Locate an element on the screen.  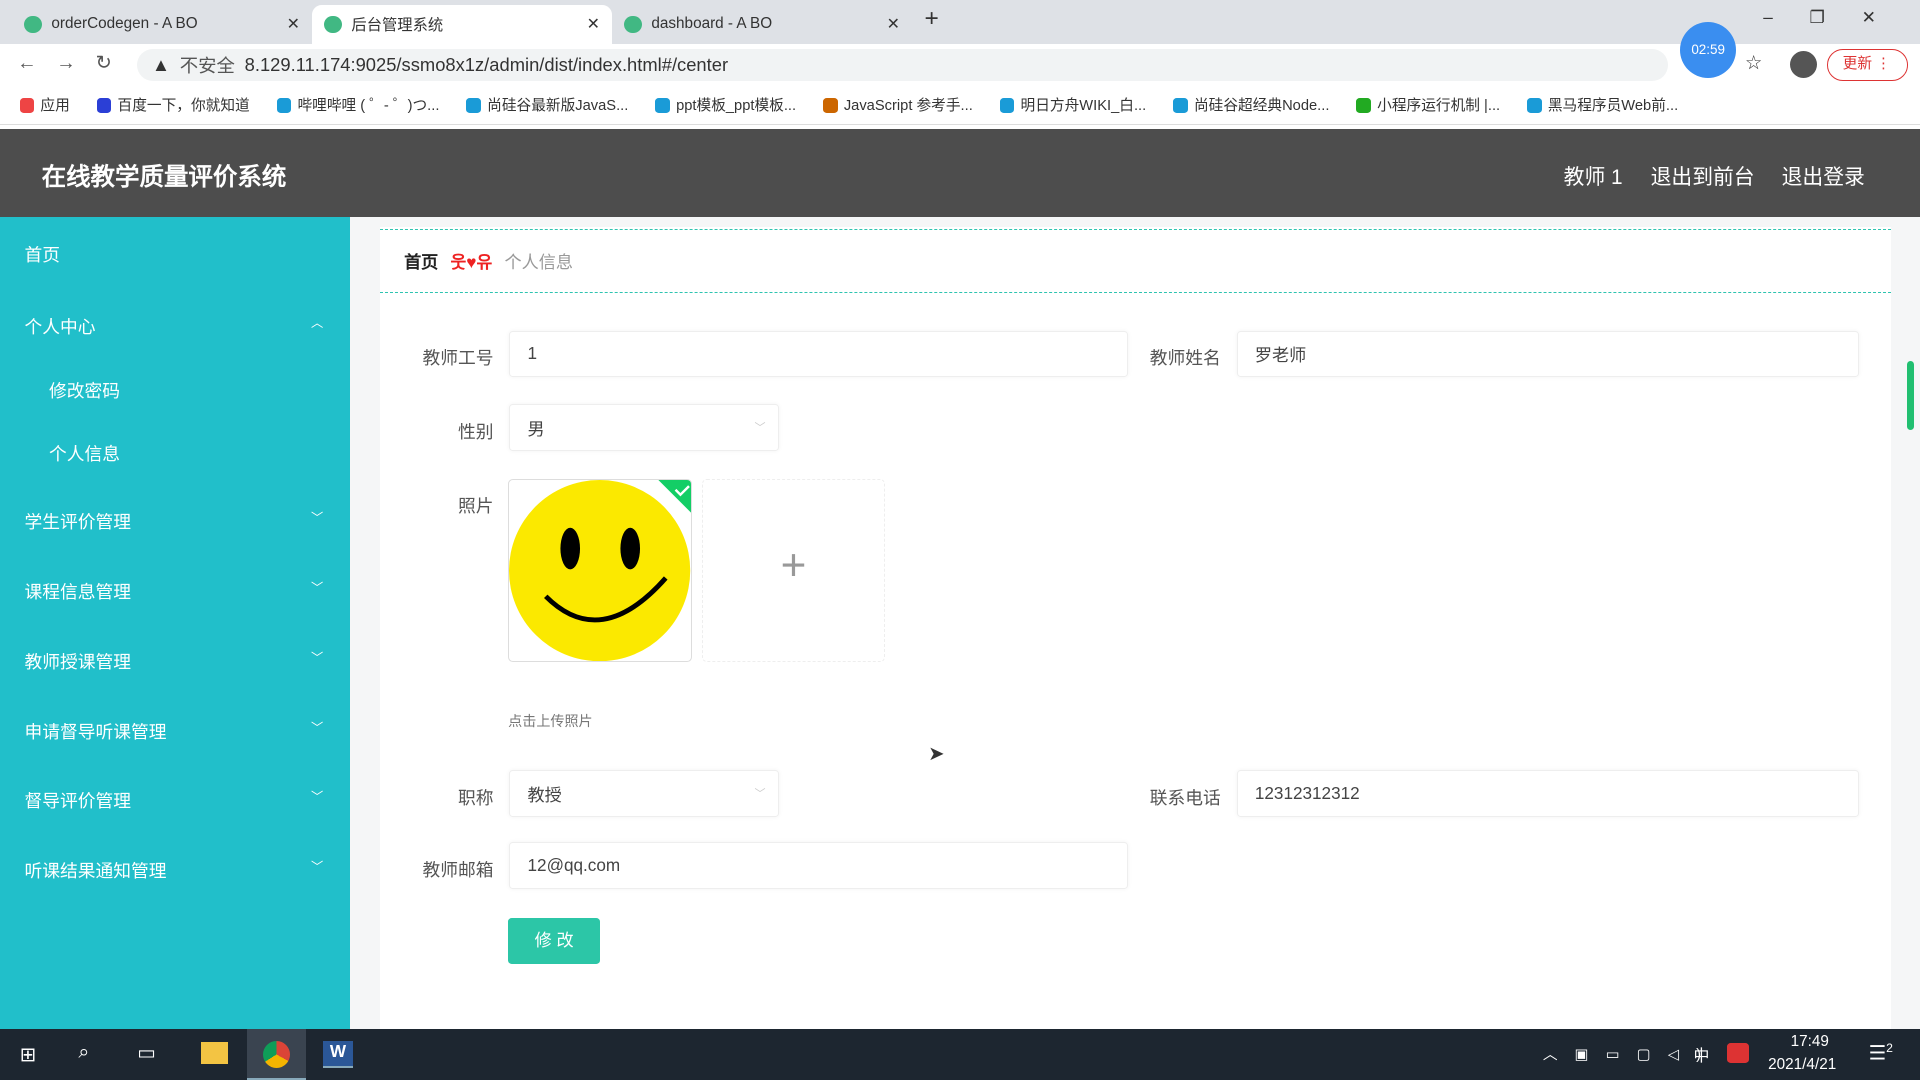
sidebar-item-supervision-apply: 申请督导听课管理 ﹀ is located at coordinates (175, 731).